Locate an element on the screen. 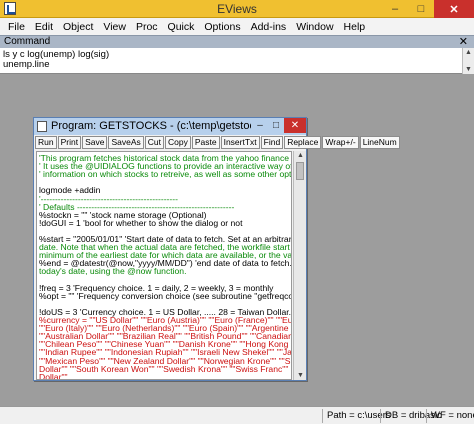 This screenshot has width=474, height=424. status-bar: Path = c:\users DB = dribasic WF = none is located at coordinates (237, 415).